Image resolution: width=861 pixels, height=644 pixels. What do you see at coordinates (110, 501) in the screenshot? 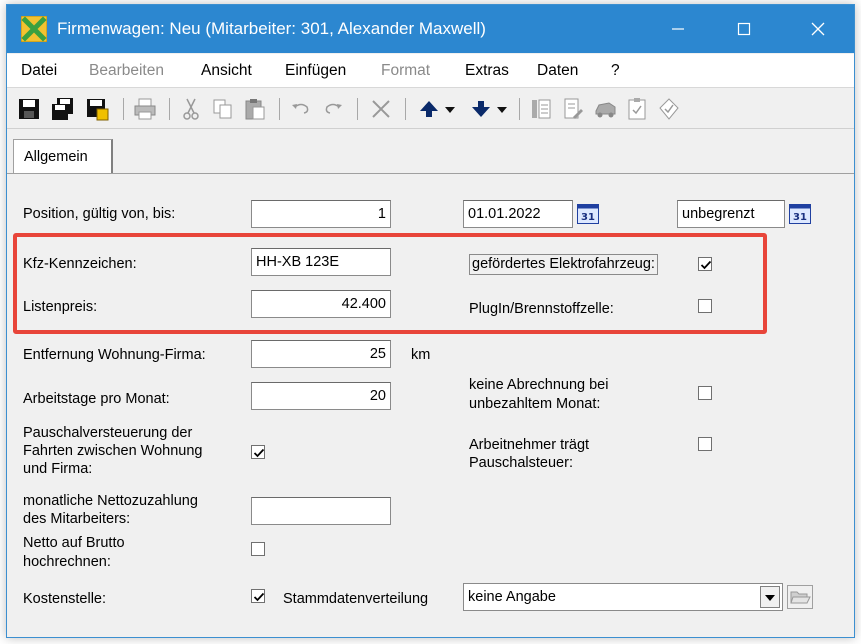
I see `net-payment-label-line1: monatliche Nettozuzahlung` at bounding box center [110, 501].